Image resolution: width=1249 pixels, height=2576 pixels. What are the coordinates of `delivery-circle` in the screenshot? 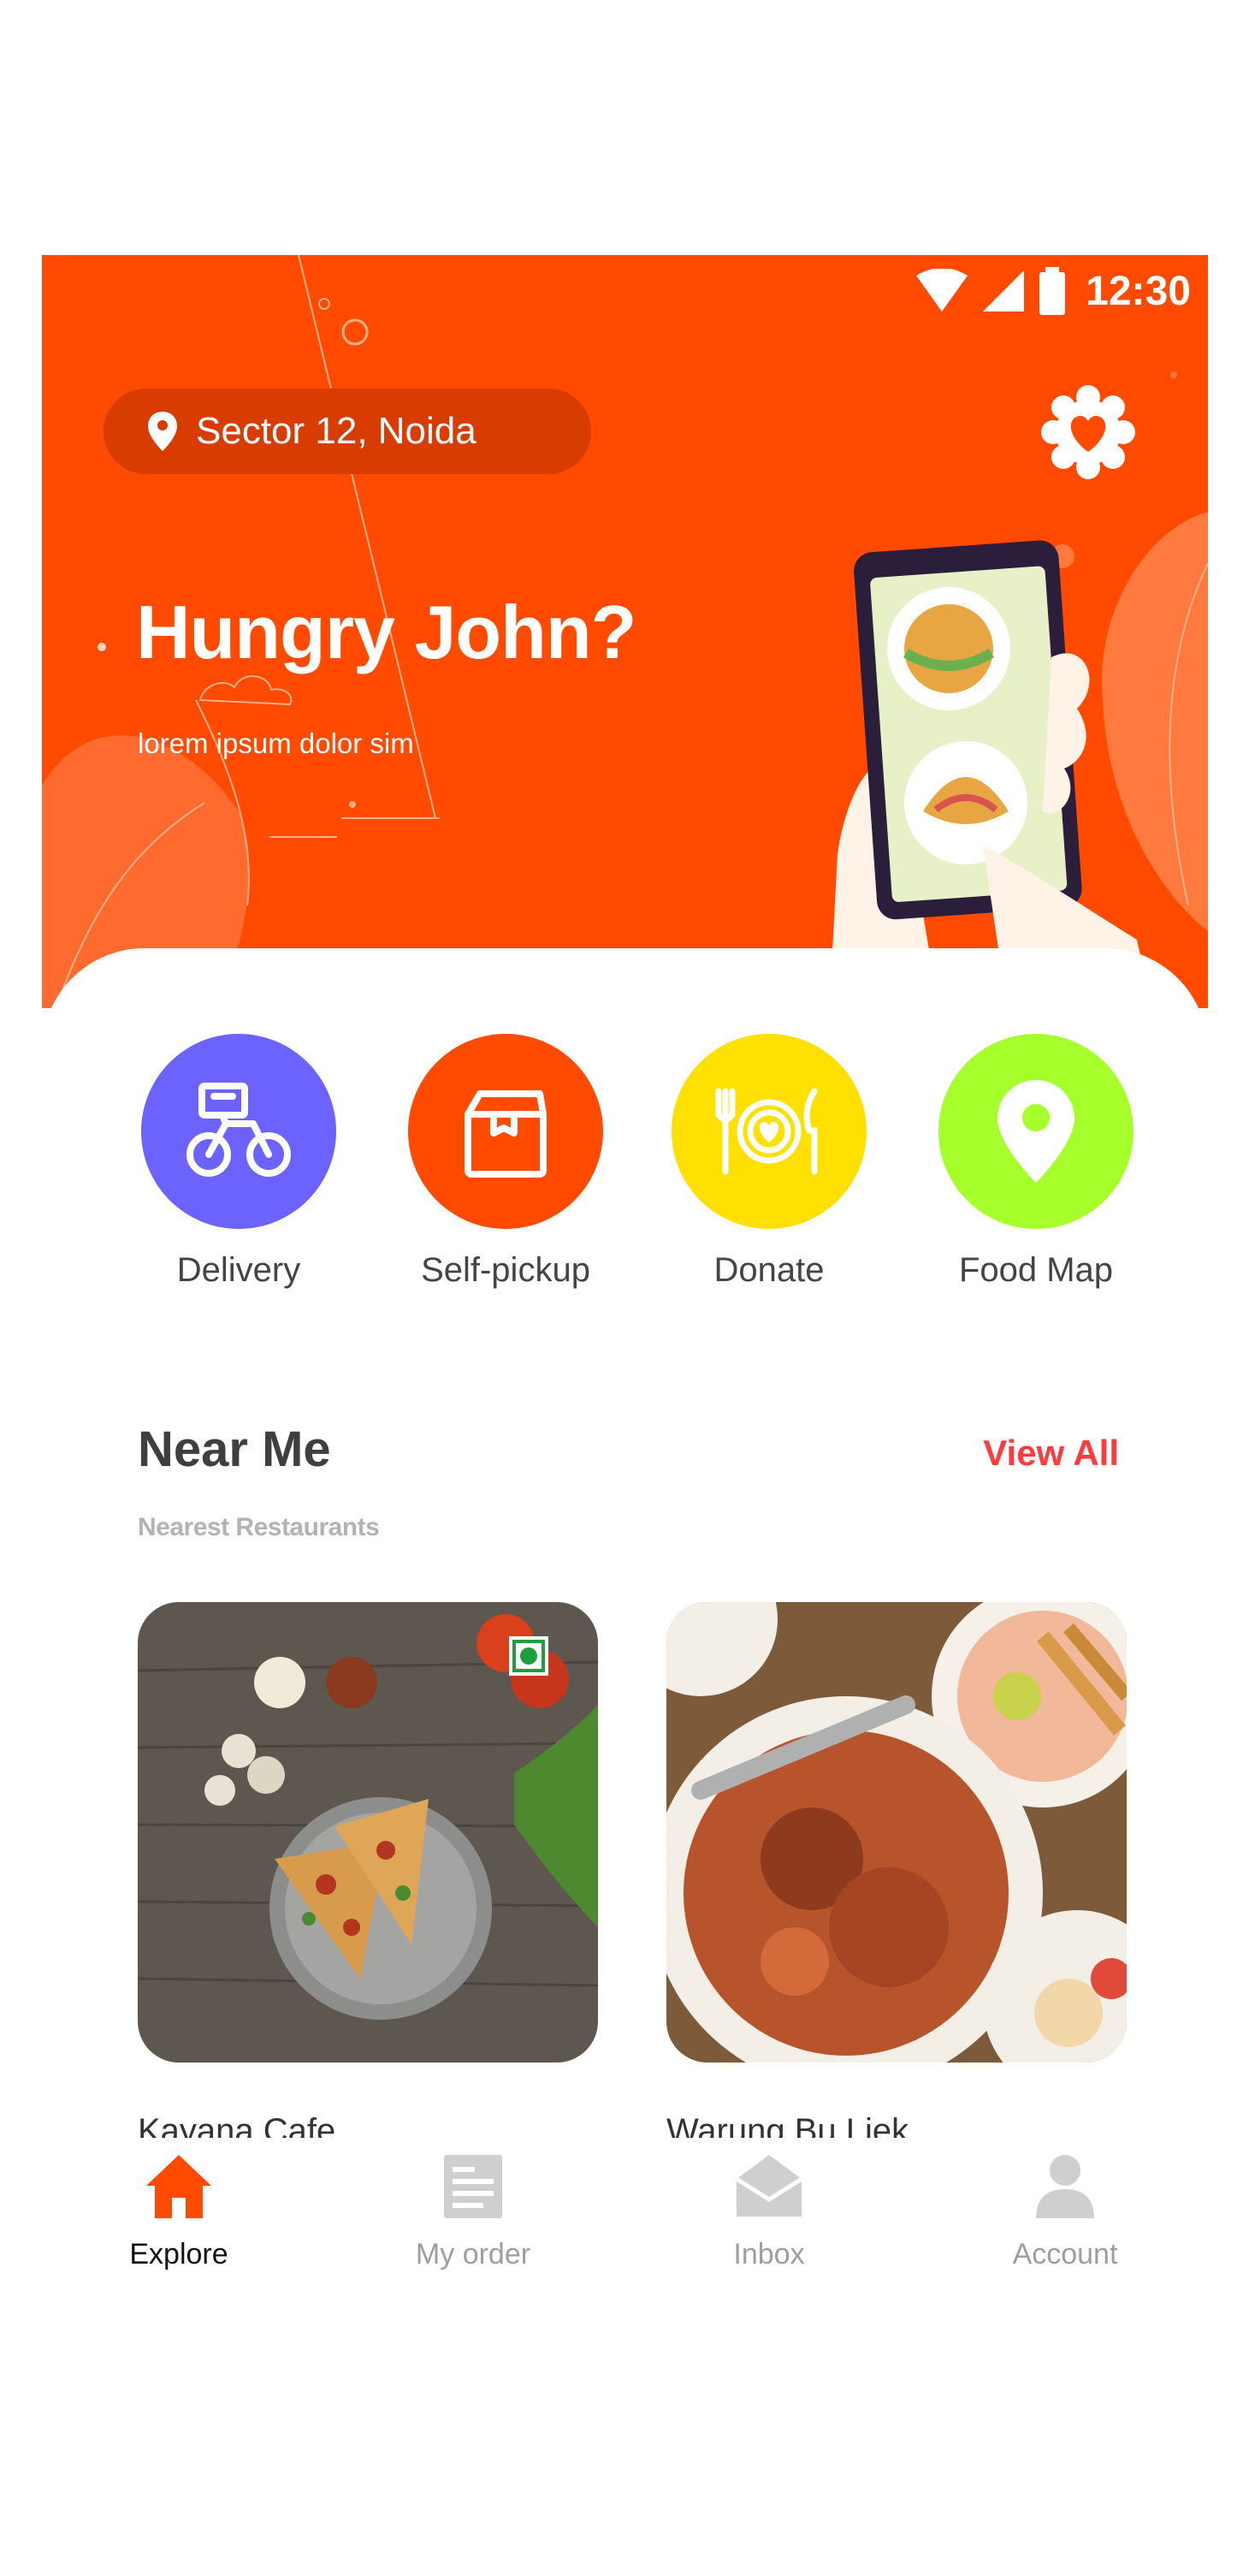 It's located at (238, 1131).